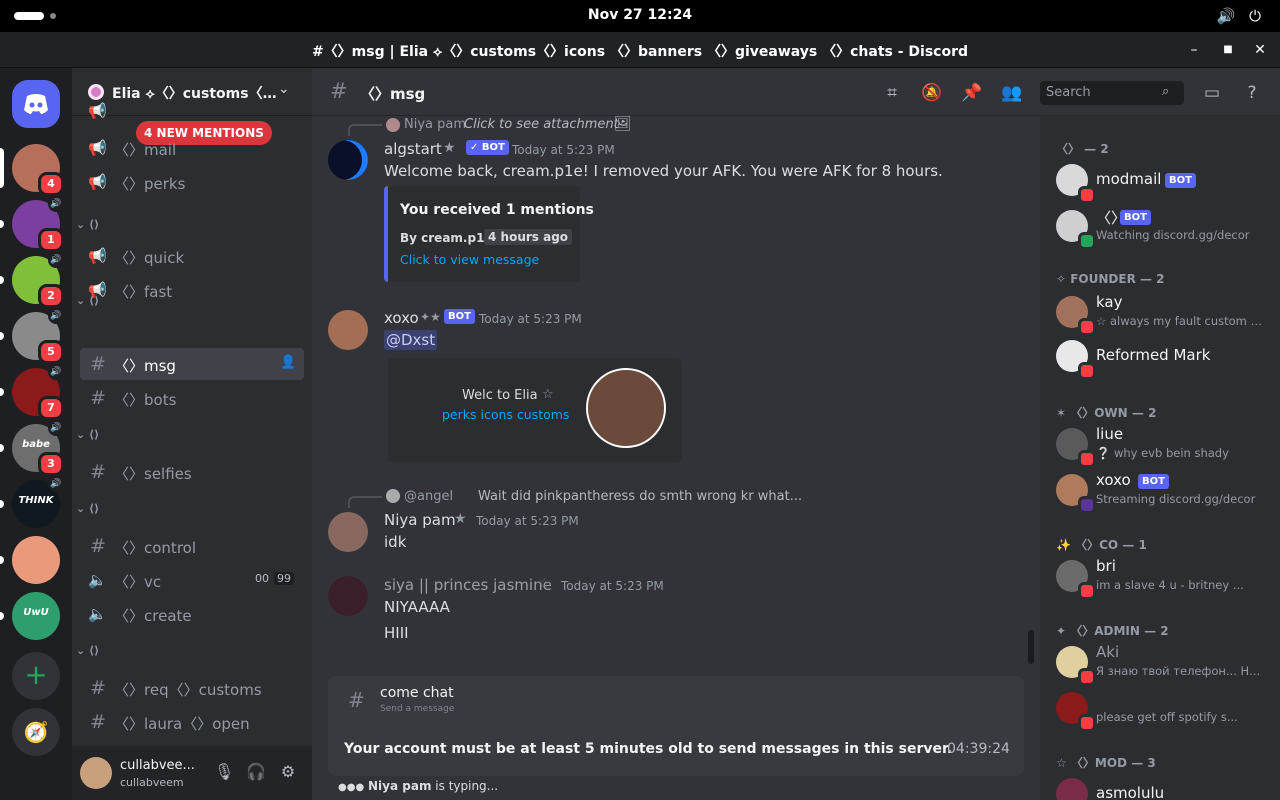  What do you see at coordinates (32, 336) in the screenshot?
I see `server-icon: 🔊 5` at bounding box center [32, 336].